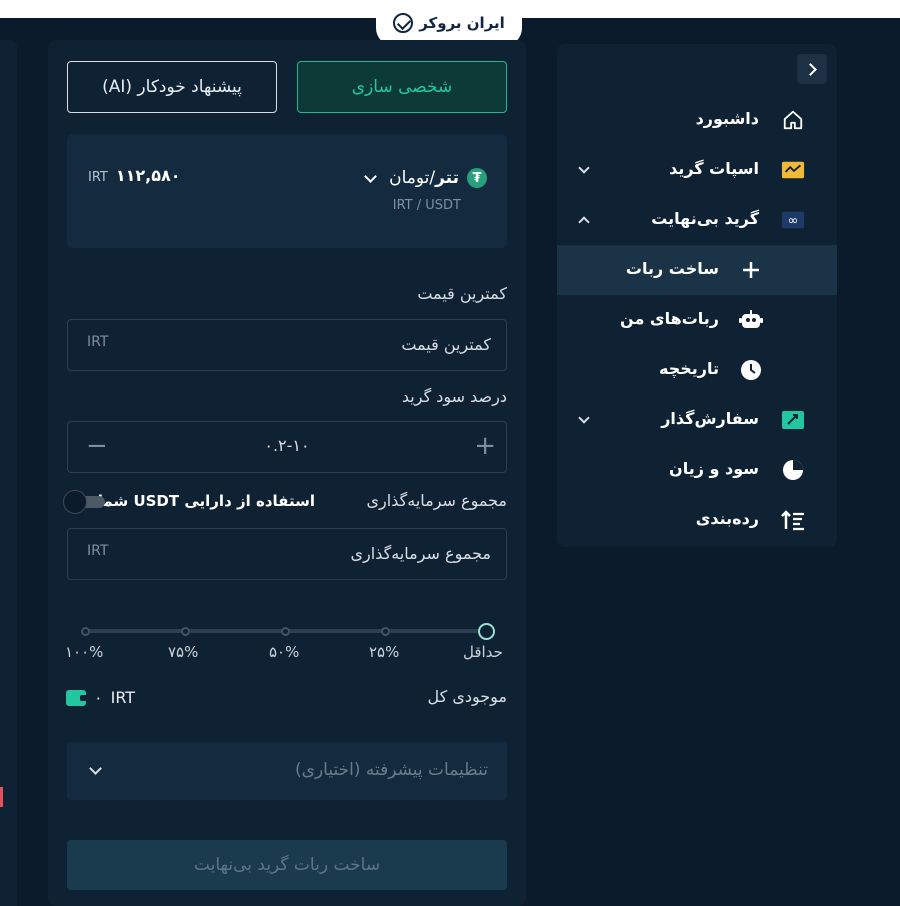 Image resolution: width=900 pixels, height=906 pixels. Describe the element at coordinates (8, 473) in the screenshot. I see `left-panel-edge` at that location.